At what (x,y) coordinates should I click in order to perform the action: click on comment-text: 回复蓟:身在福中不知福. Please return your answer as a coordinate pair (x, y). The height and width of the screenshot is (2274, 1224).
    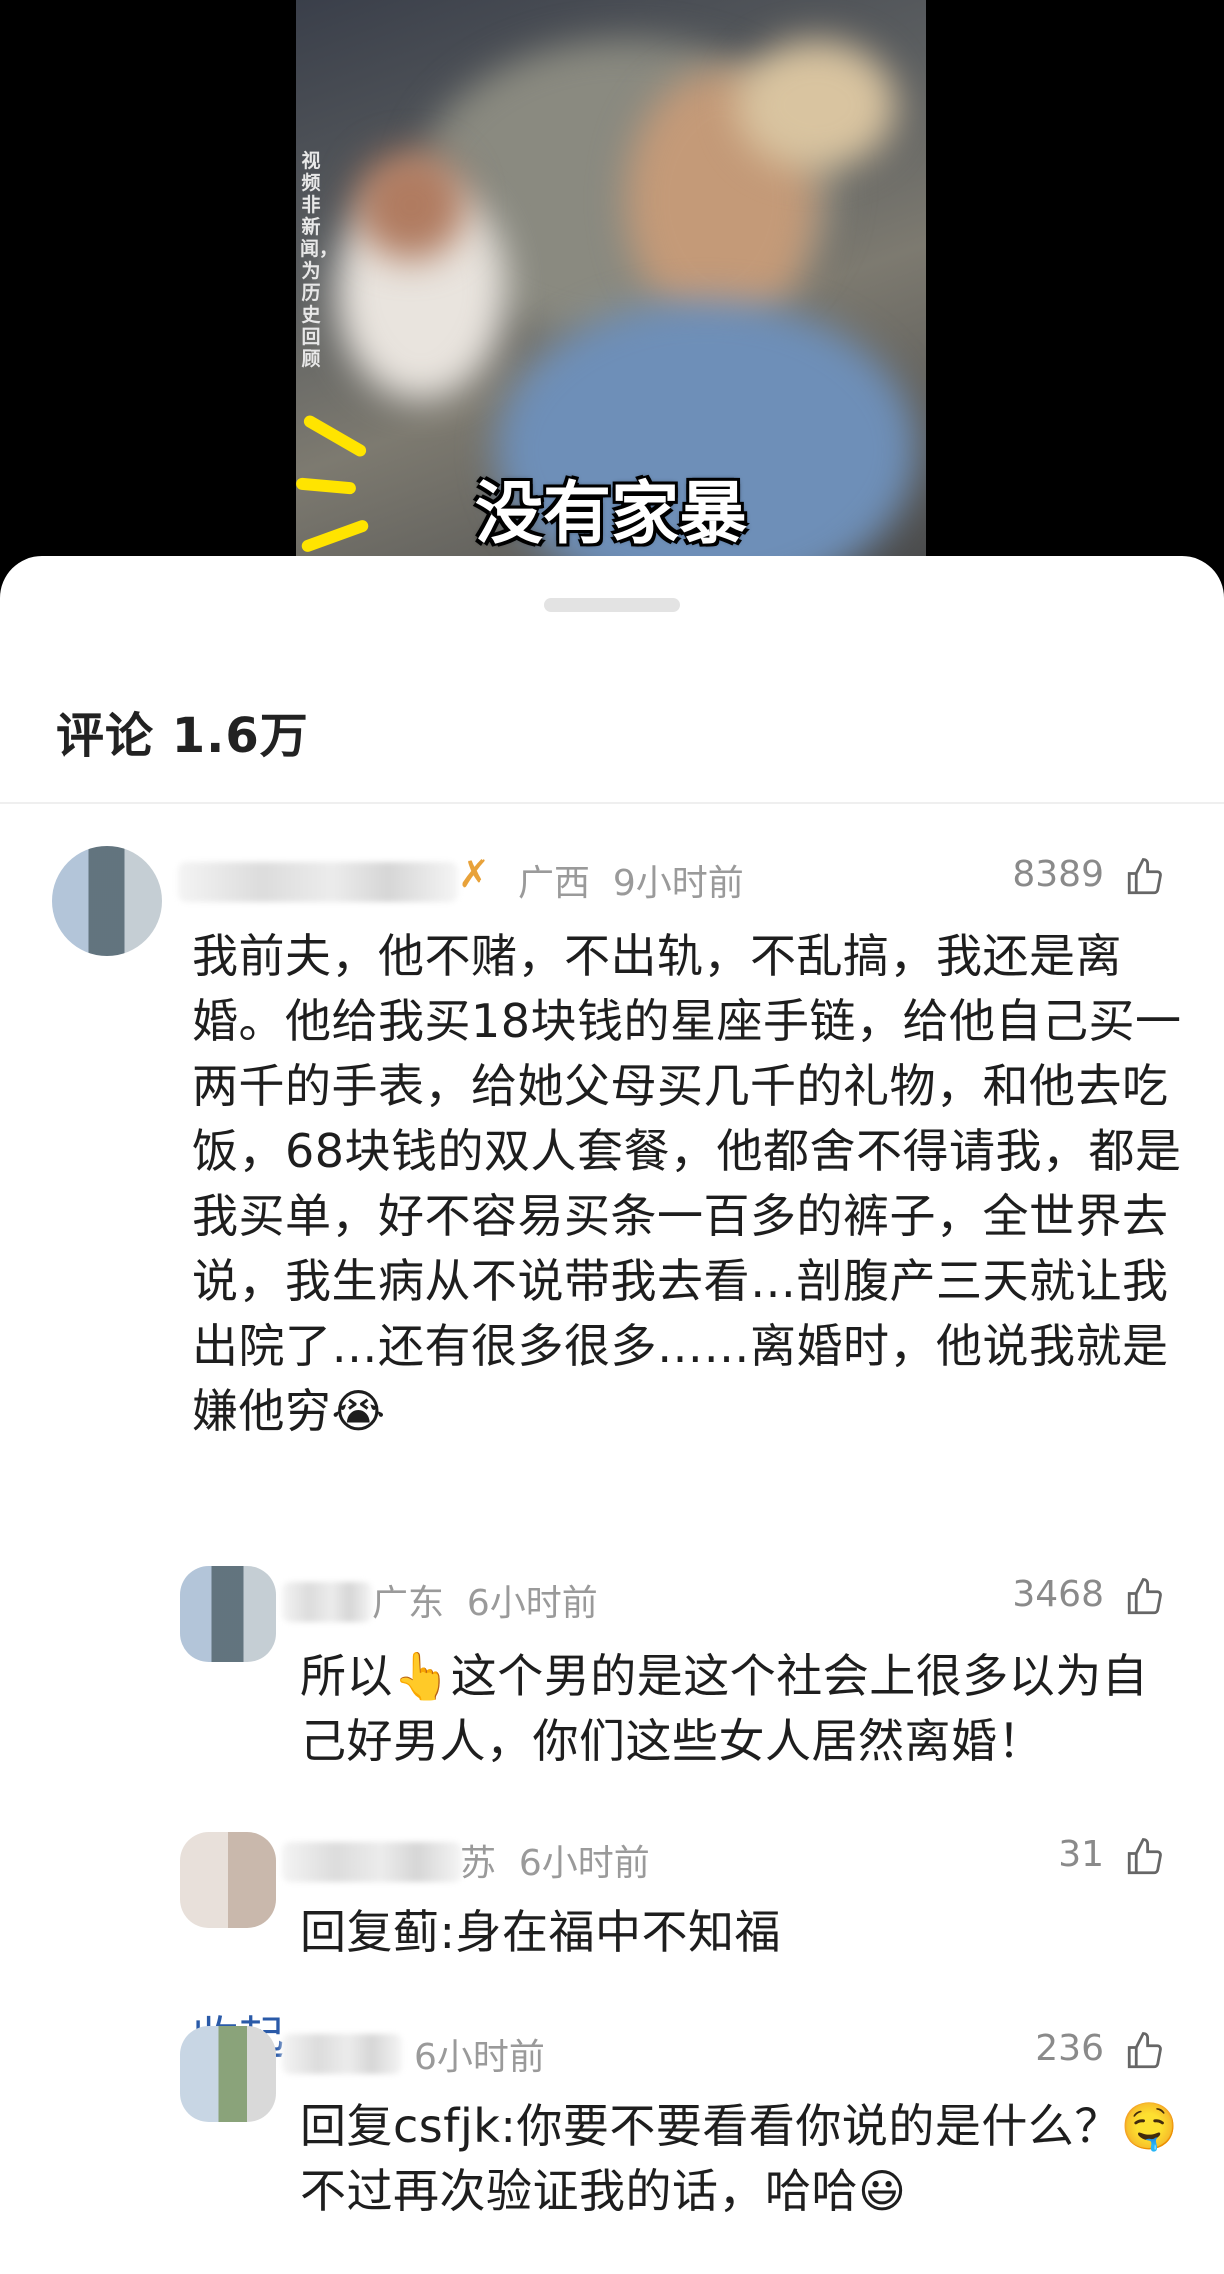
    Looking at the image, I should click on (540, 1932).